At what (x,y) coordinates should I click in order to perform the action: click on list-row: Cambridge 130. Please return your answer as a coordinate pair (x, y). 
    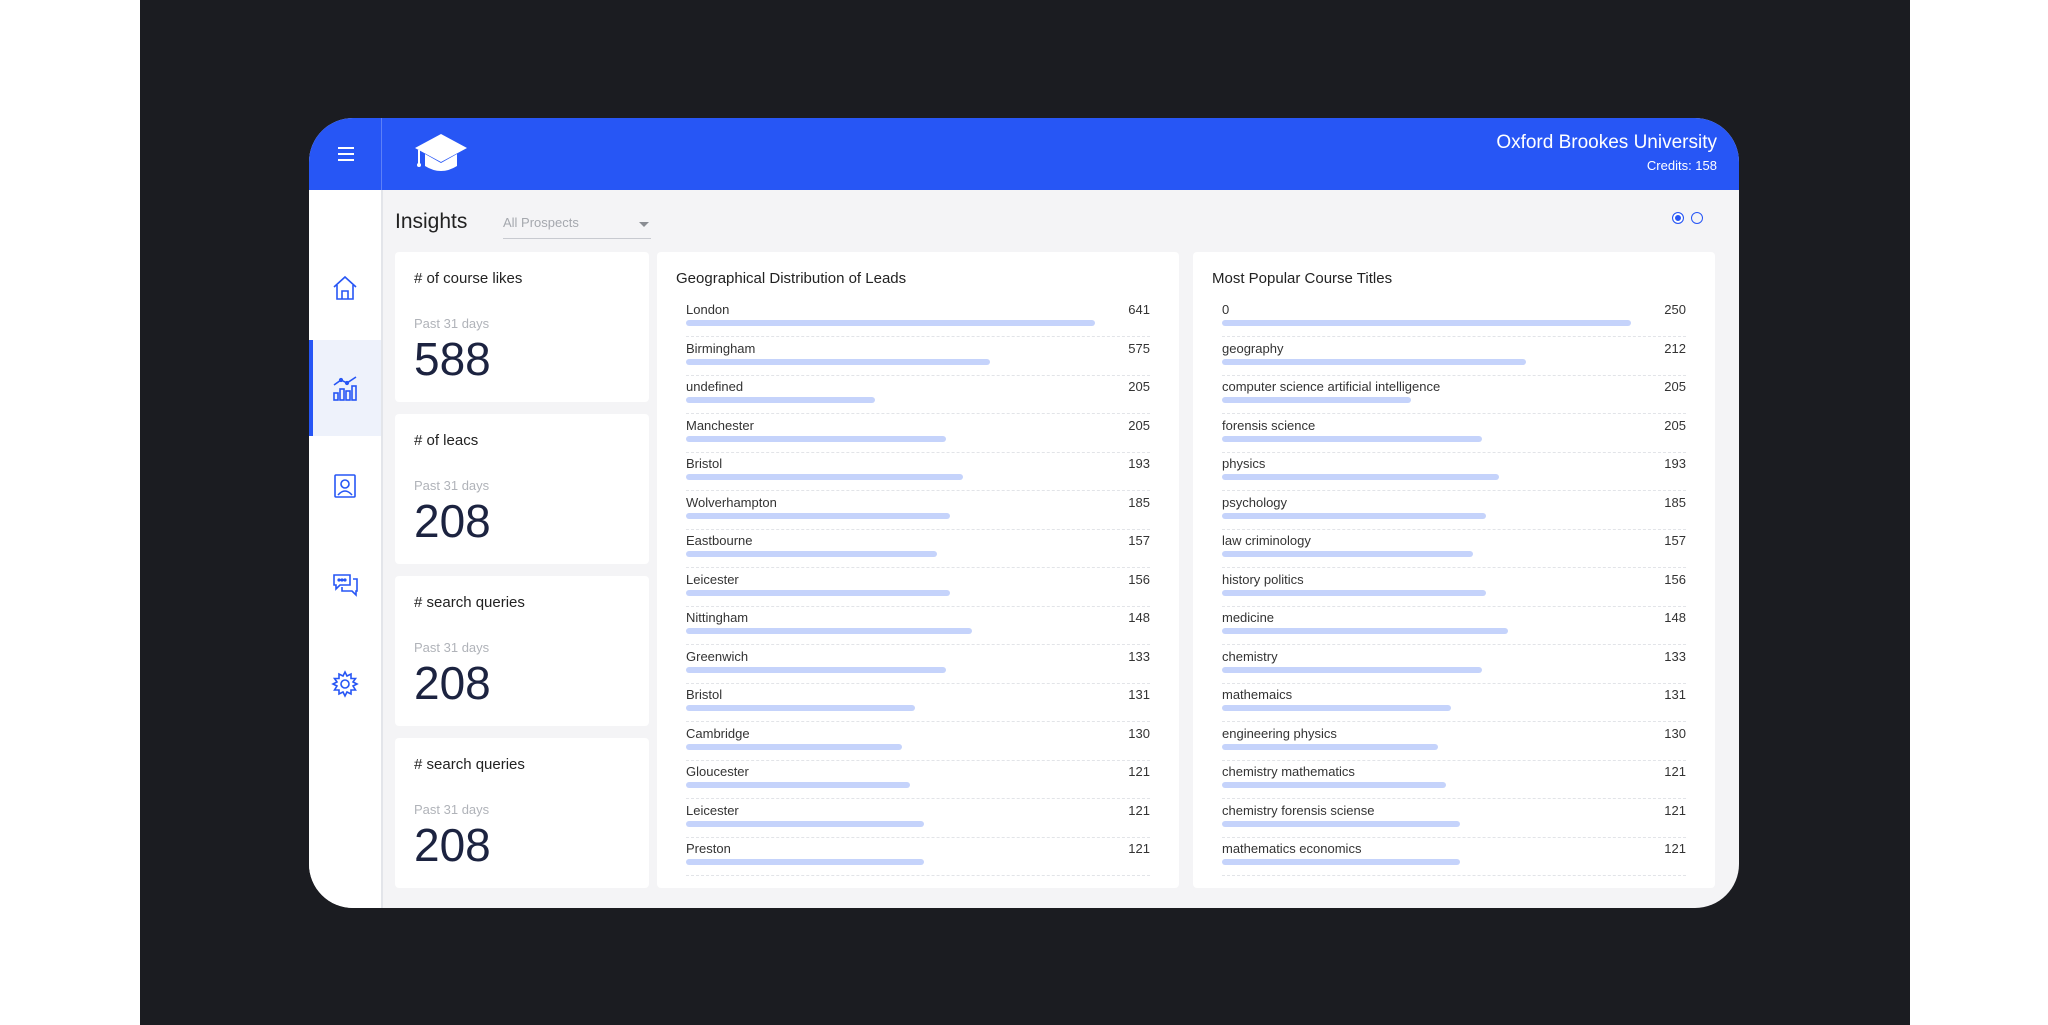
    Looking at the image, I should click on (918, 741).